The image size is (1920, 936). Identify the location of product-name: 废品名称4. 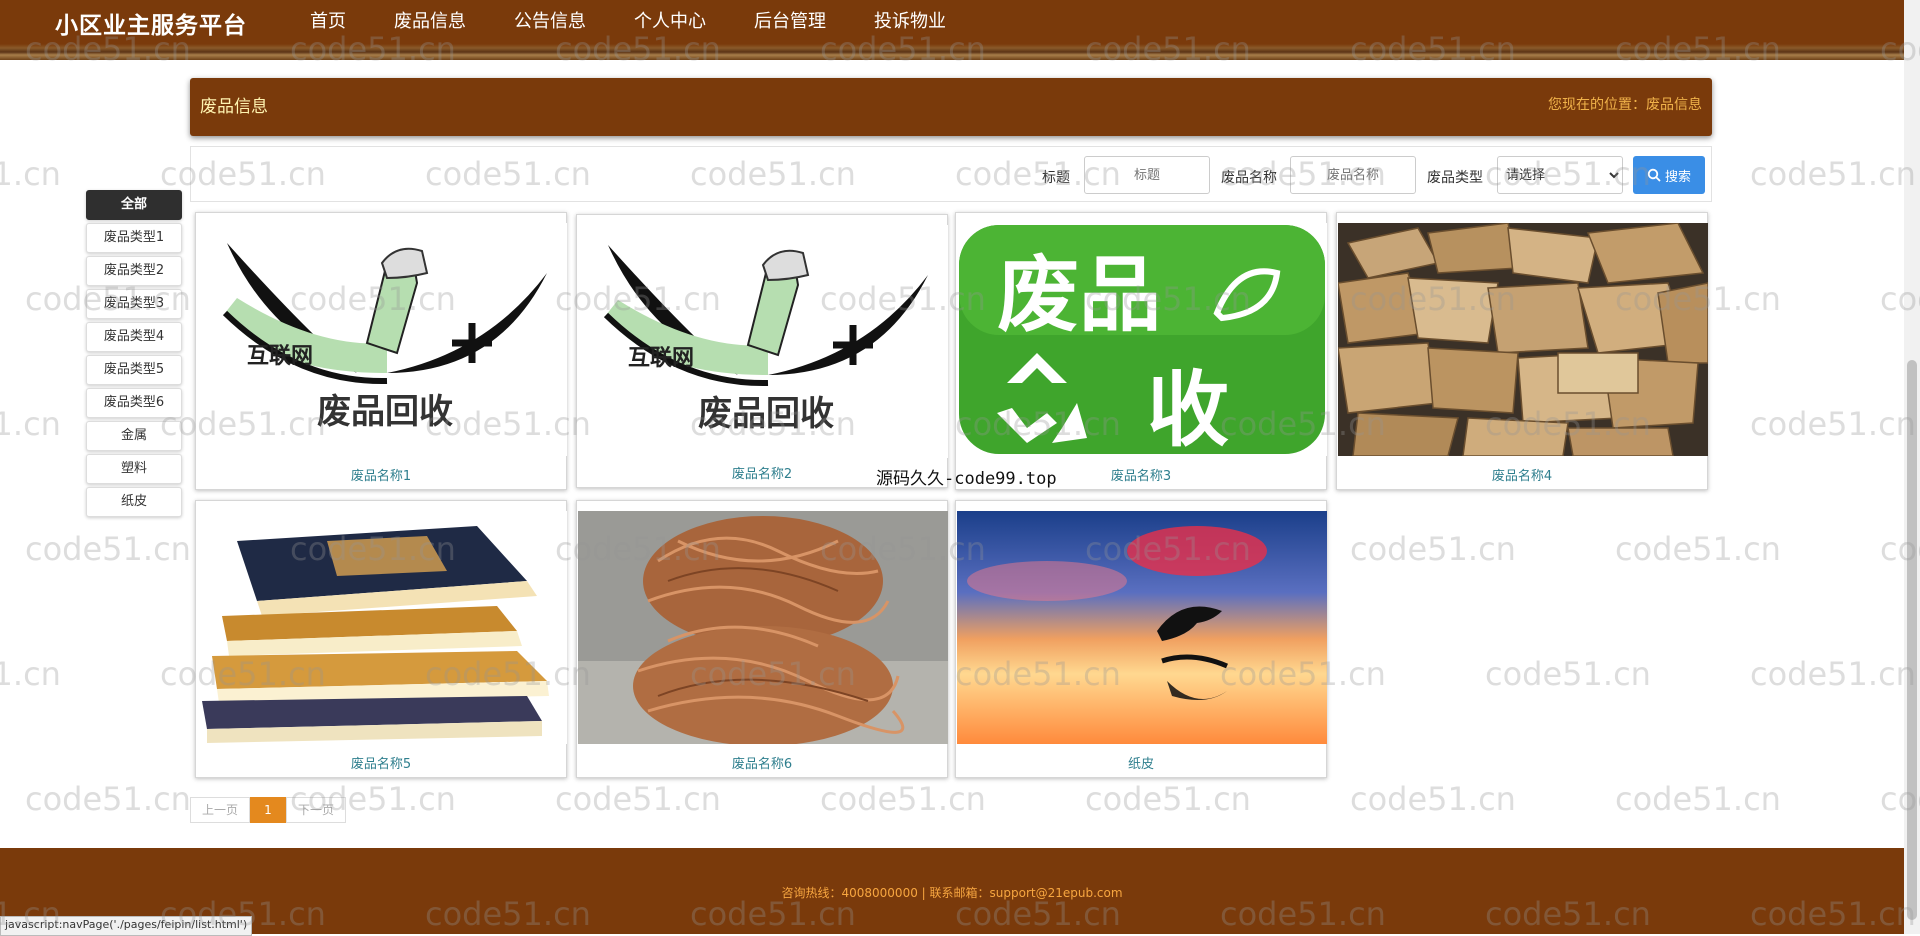
(1522, 474).